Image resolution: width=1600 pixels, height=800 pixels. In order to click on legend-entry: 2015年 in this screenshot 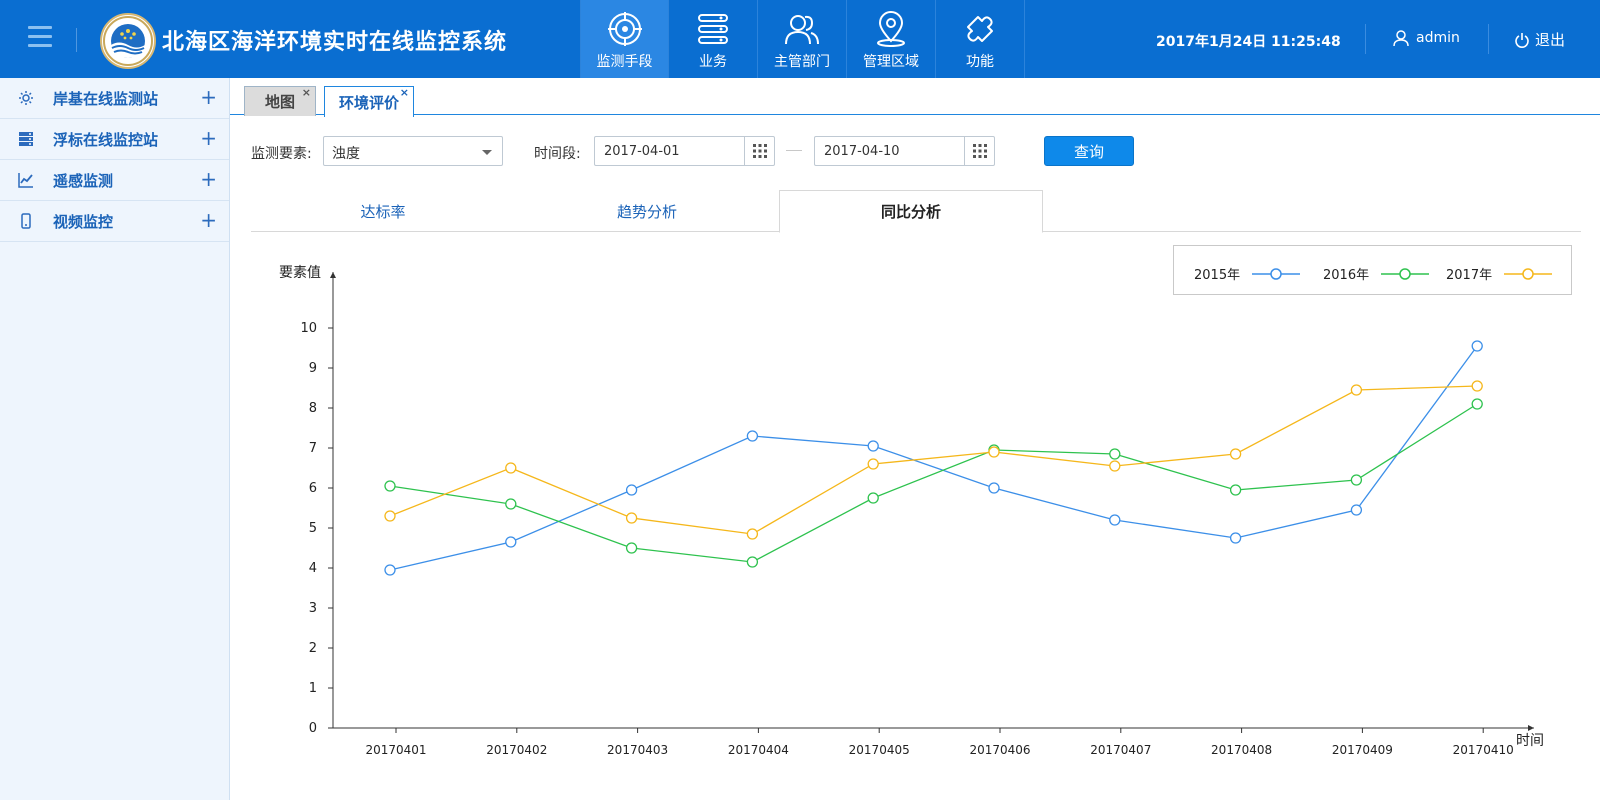, I will do `click(1248, 273)`.